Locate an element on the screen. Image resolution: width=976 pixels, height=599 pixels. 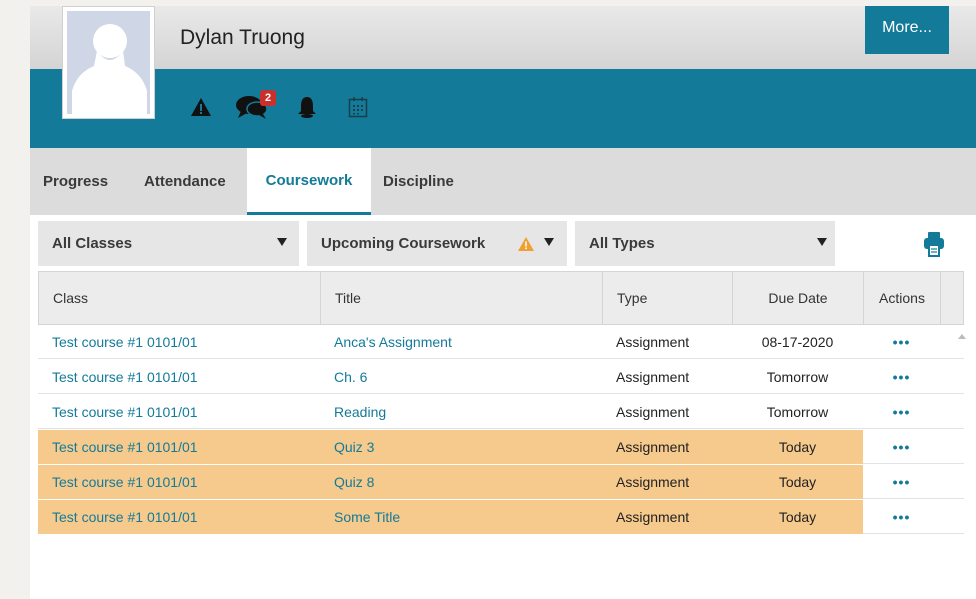
title-cell: Ch. 6 is located at coordinates (468, 377).